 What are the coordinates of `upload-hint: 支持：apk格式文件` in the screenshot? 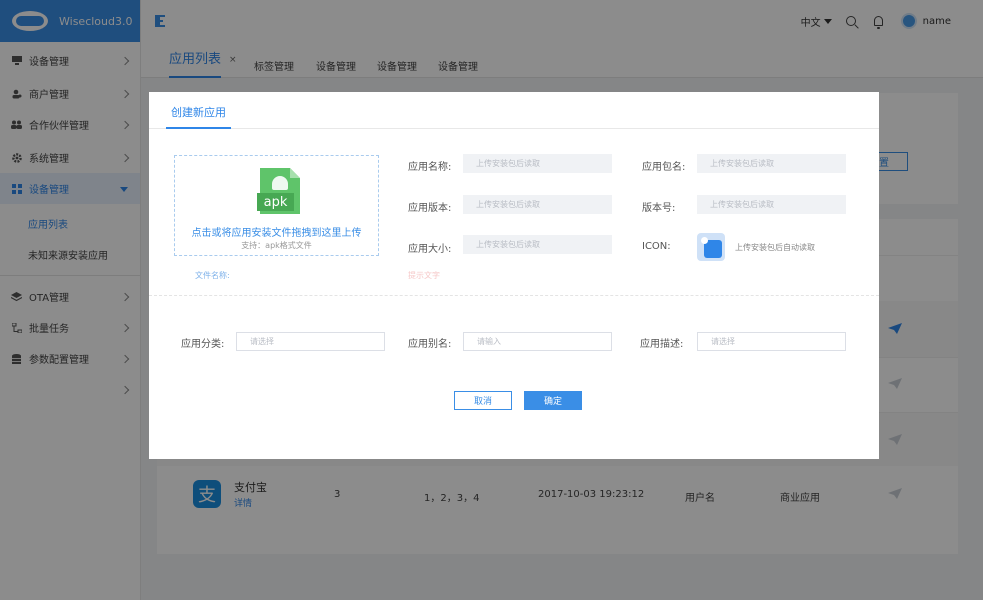 It's located at (276, 245).